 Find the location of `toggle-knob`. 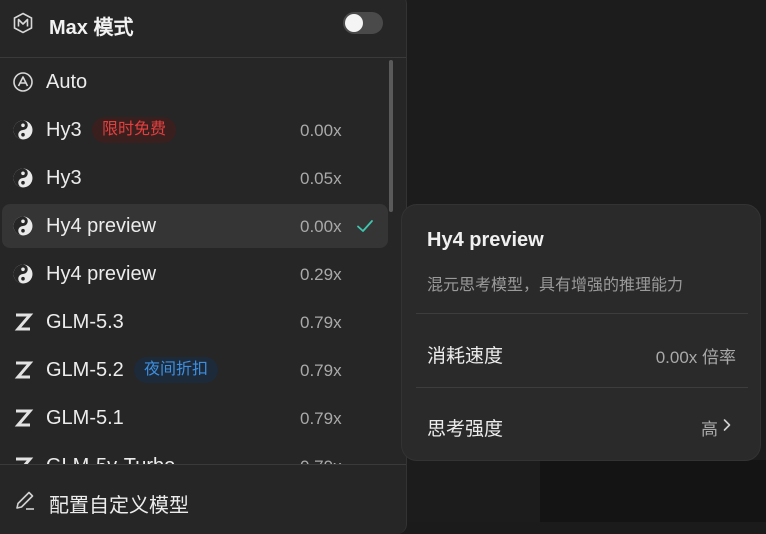

toggle-knob is located at coordinates (354, 23).